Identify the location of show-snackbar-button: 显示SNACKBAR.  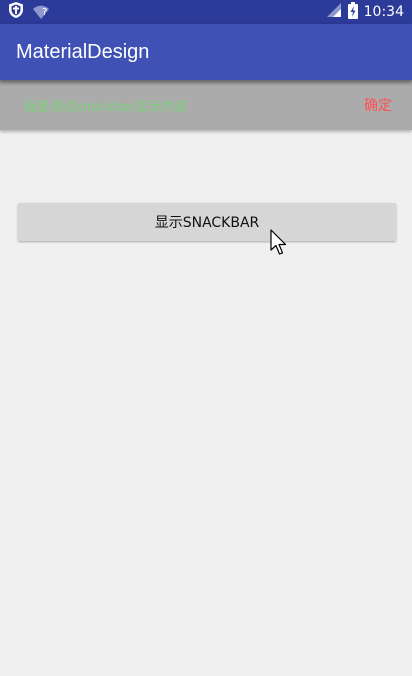
(207, 222).